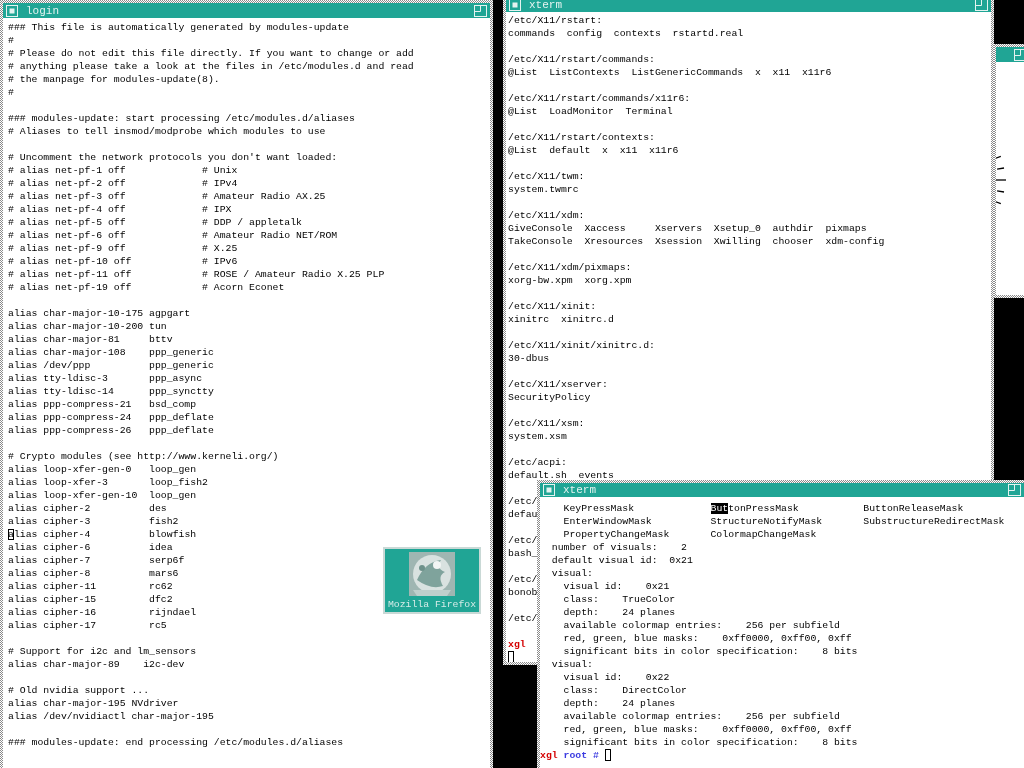 Image resolution: width=1024 pixels, height=768 pixels. What do you see at coordinates (537, 436) in the screenshot?
I see `terminal-line: system.xsm` at bounding box center [537, 436].